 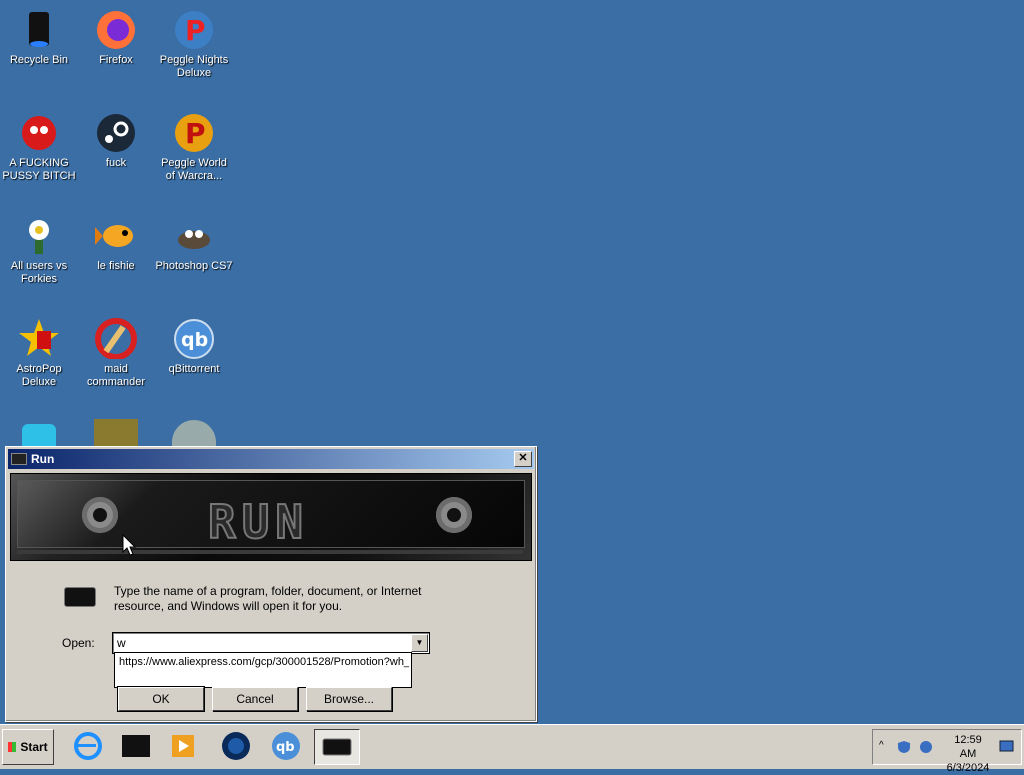 What do you see at coordinates (194, 234) in the screenshot?
I see `gimp-icon` at bounding box center [194, 234].